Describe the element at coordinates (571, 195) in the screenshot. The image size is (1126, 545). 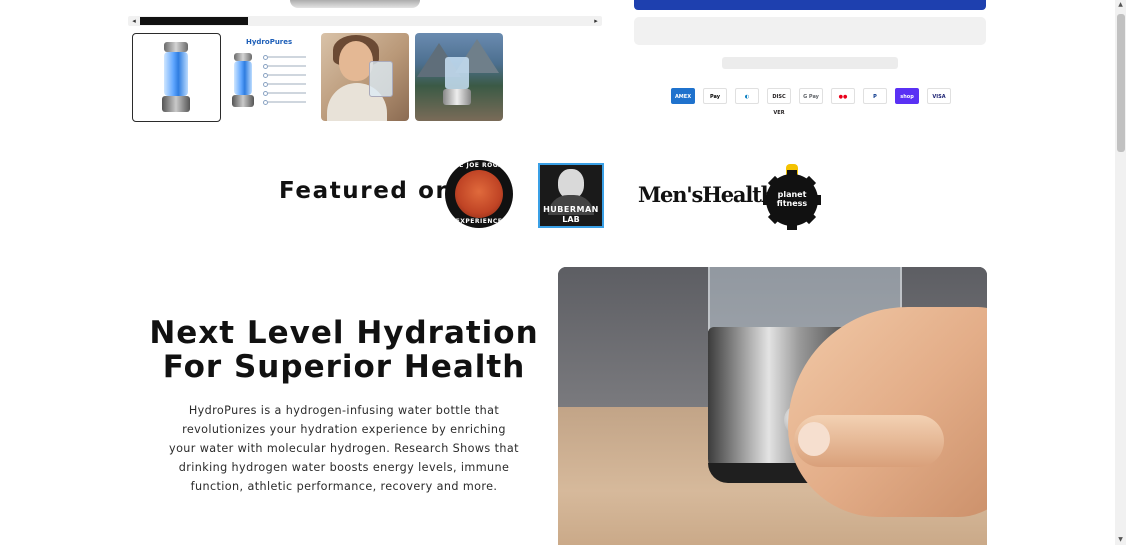
I see `huberman-lab-logo: HUBERMAN LAB` at that location.